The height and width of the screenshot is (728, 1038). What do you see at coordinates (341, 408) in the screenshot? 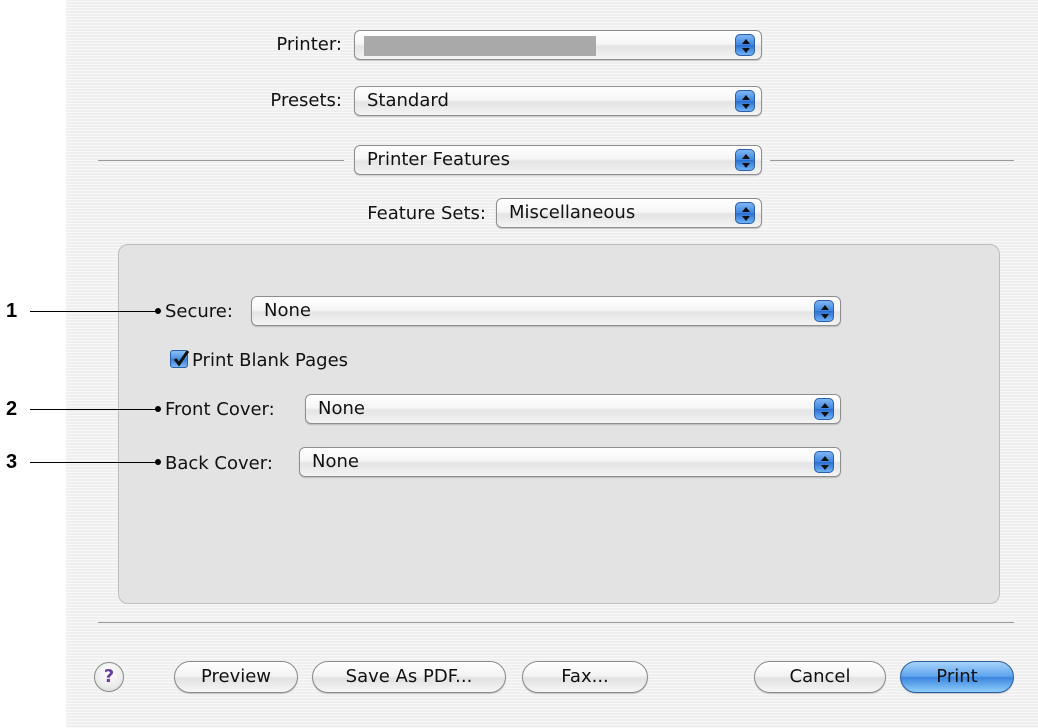
I see `front-cover-value: None` at bounding box center [341, 408].